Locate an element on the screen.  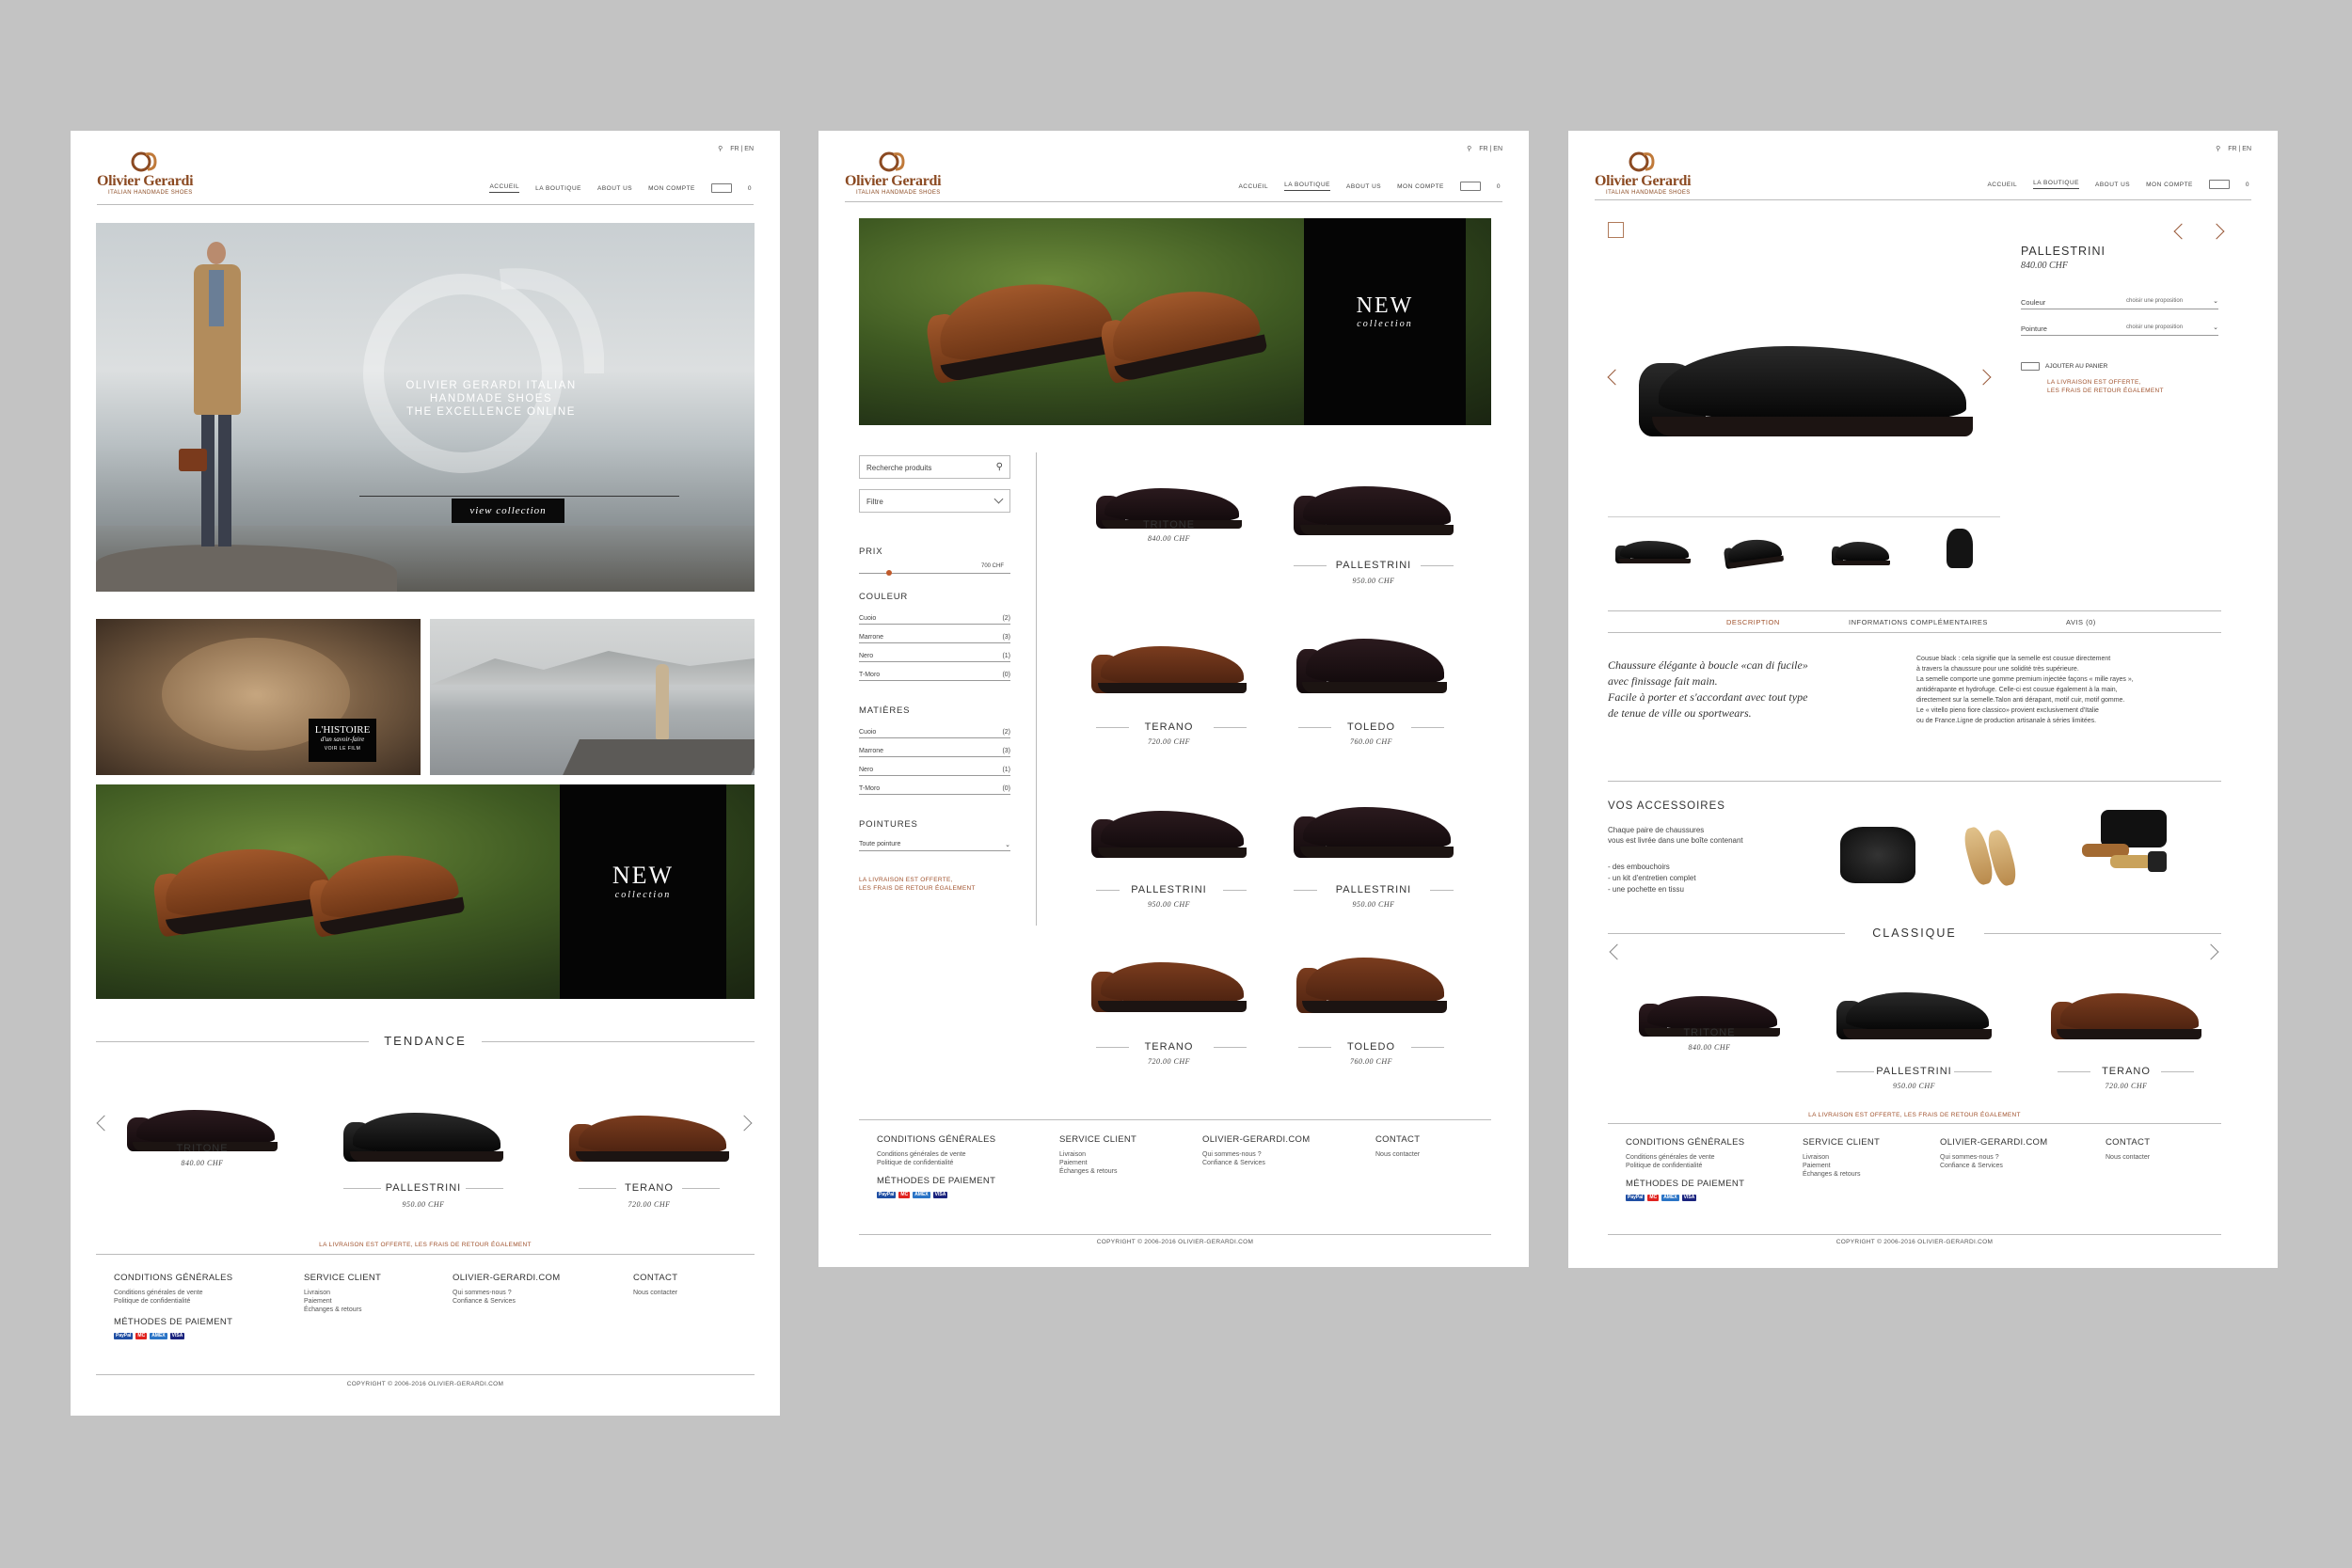
history-link: VOIR LE FILM is located at coordinates (342, 749).